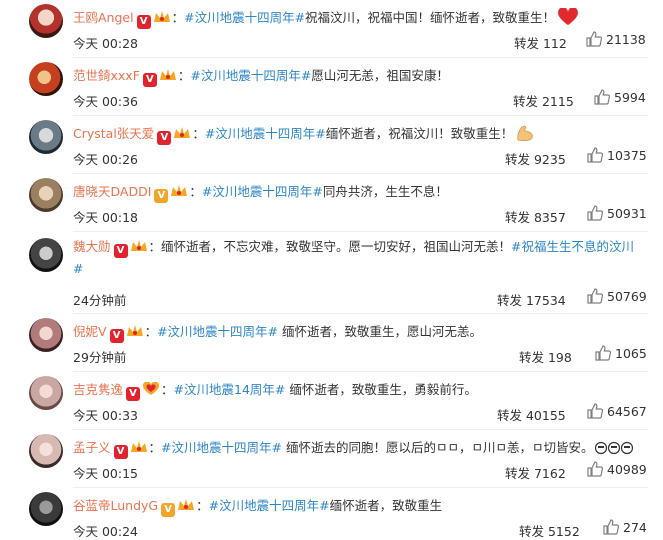 This screenshot has height=540, width=663. Describe the element at coordinates (113, 133) in the screenshot. I see `user-name-link: Crystal张天爱` at that location.